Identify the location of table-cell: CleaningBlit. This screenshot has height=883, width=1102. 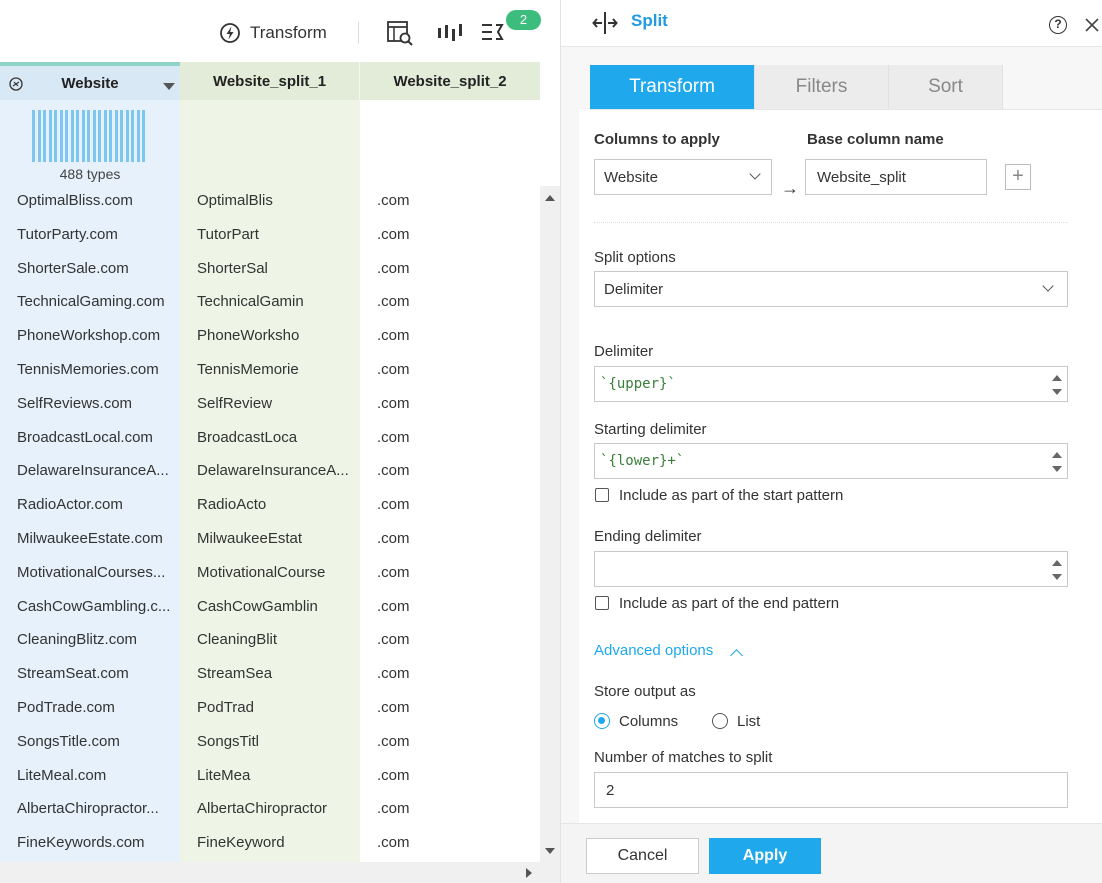
(273, 639).